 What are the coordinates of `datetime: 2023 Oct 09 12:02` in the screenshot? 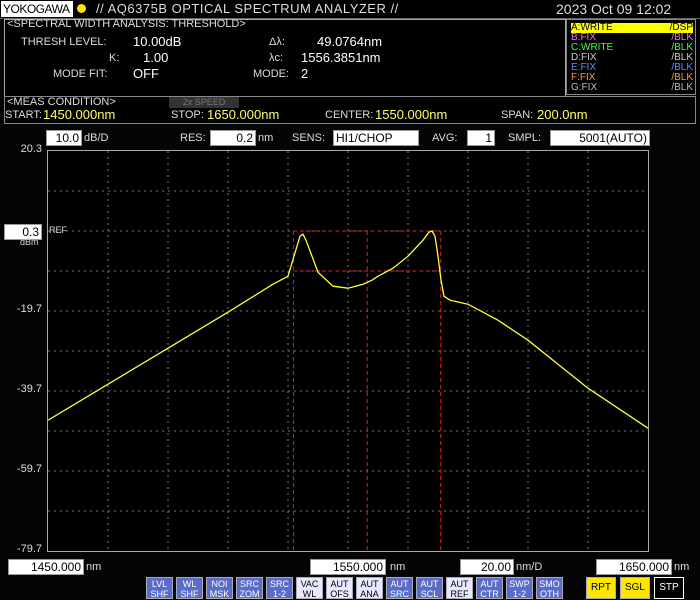 It's located at (614, 9).